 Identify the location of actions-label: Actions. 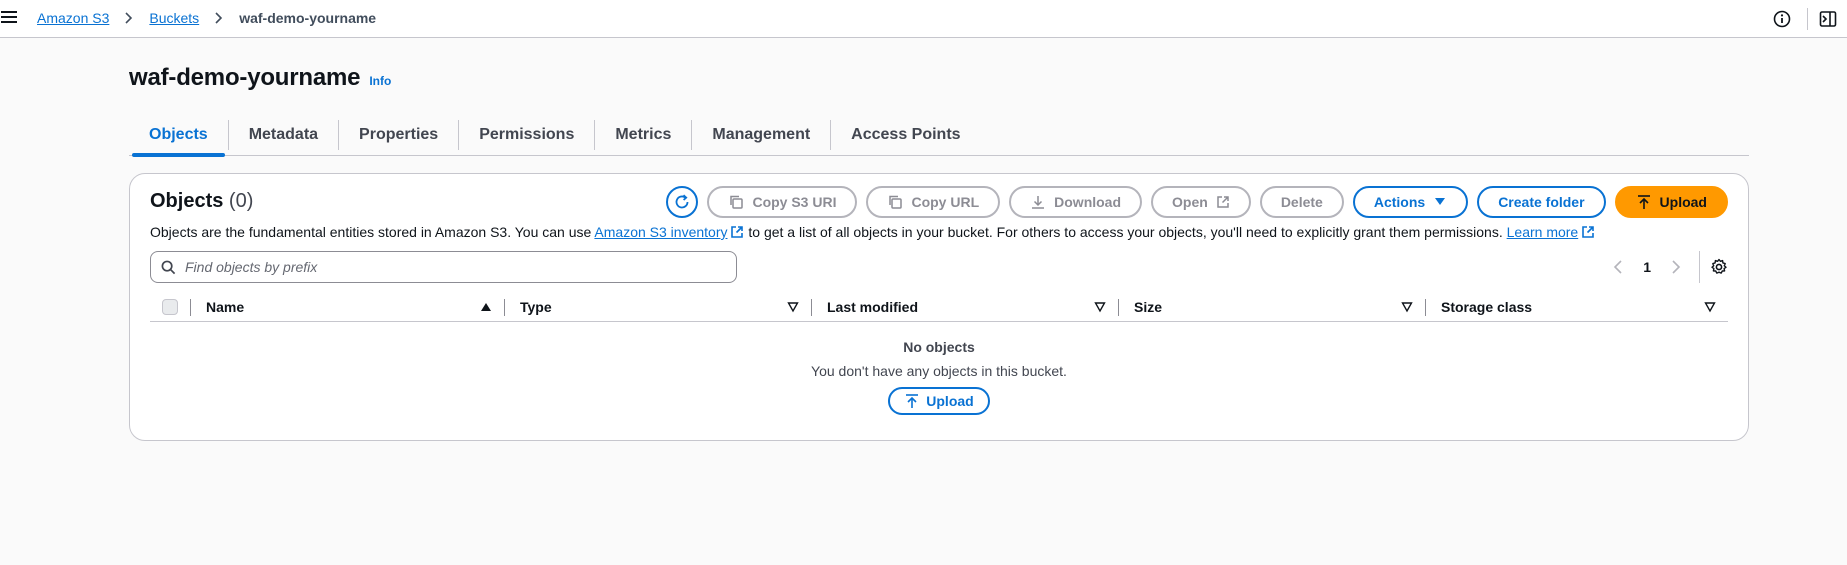
(1399, 202).